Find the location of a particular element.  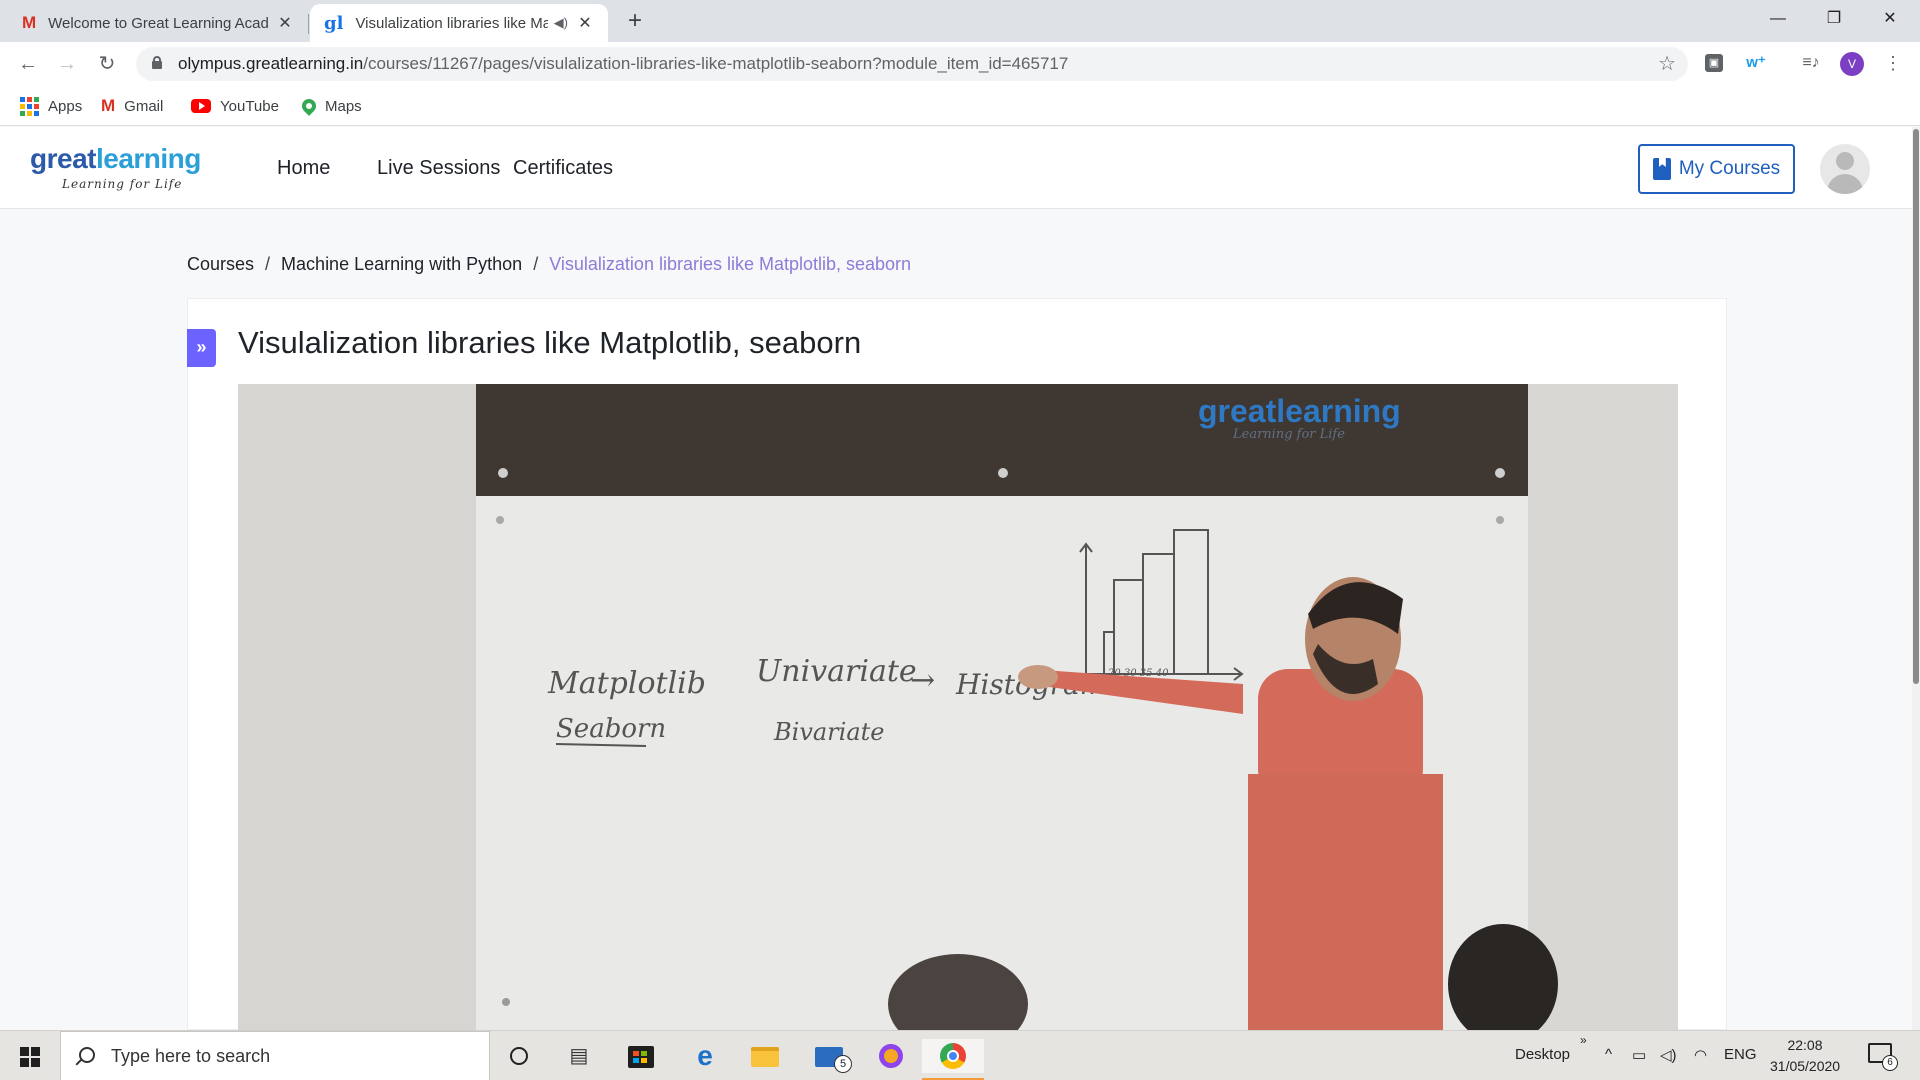

nav-home: Home is located at coordinates (303, 168).